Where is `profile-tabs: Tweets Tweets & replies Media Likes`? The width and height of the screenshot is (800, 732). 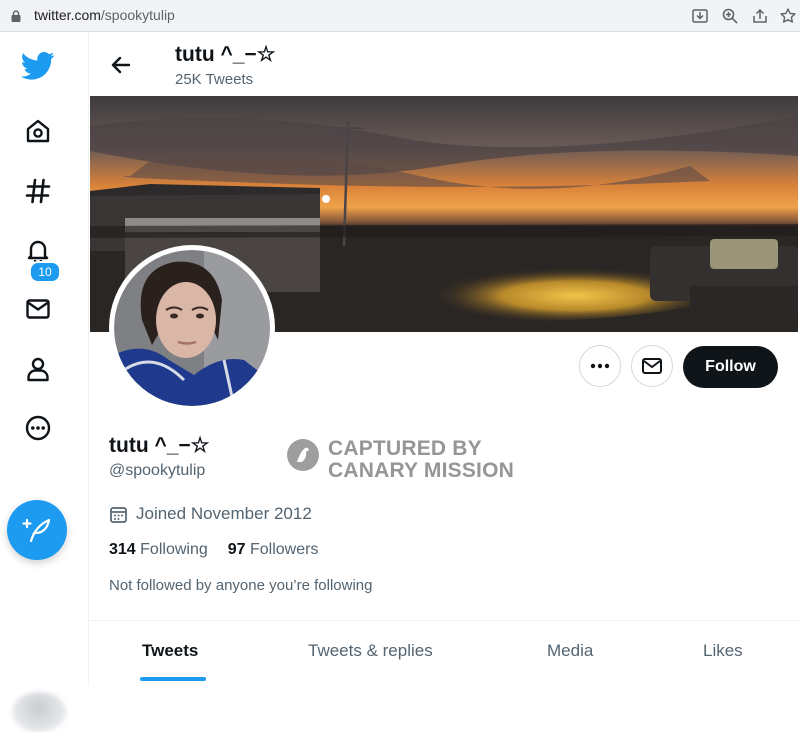
profile-tabs: Tweets Tweets & replies Media Likes is located at coordinates (444, 653).